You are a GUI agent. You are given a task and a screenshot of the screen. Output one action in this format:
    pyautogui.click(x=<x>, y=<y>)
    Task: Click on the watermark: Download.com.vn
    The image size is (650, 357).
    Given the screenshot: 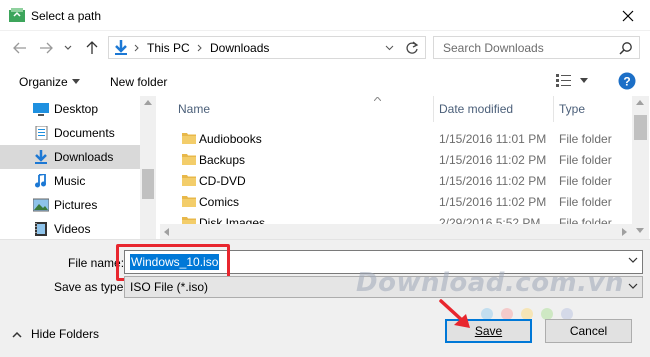 What is the action you would take?
    pyautogui.click(x=490, y=283)
    